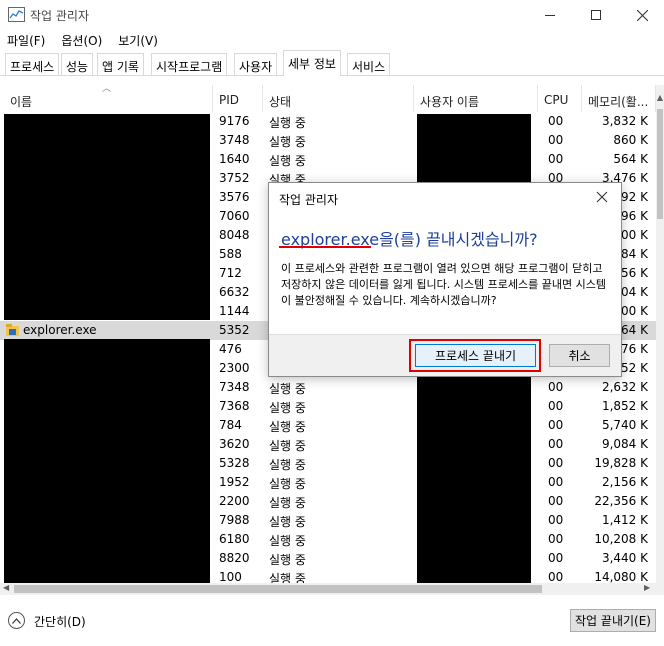 The image size is (664, 646). What do you see at coordinates (234, 292) in the screenshot?
I see `process-pid: 6632` at bounding box center [234, 292].